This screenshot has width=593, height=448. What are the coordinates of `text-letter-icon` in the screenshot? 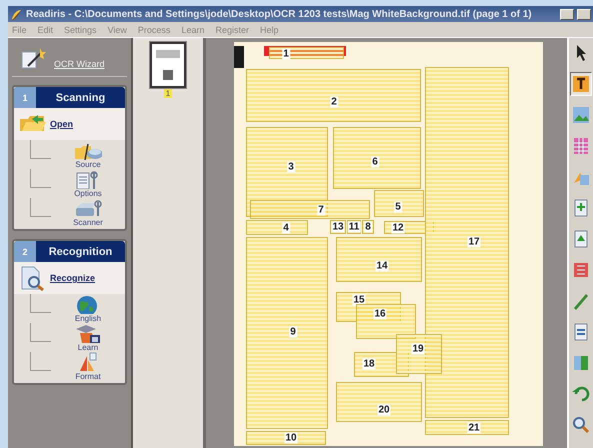 It's located at (581, 84).